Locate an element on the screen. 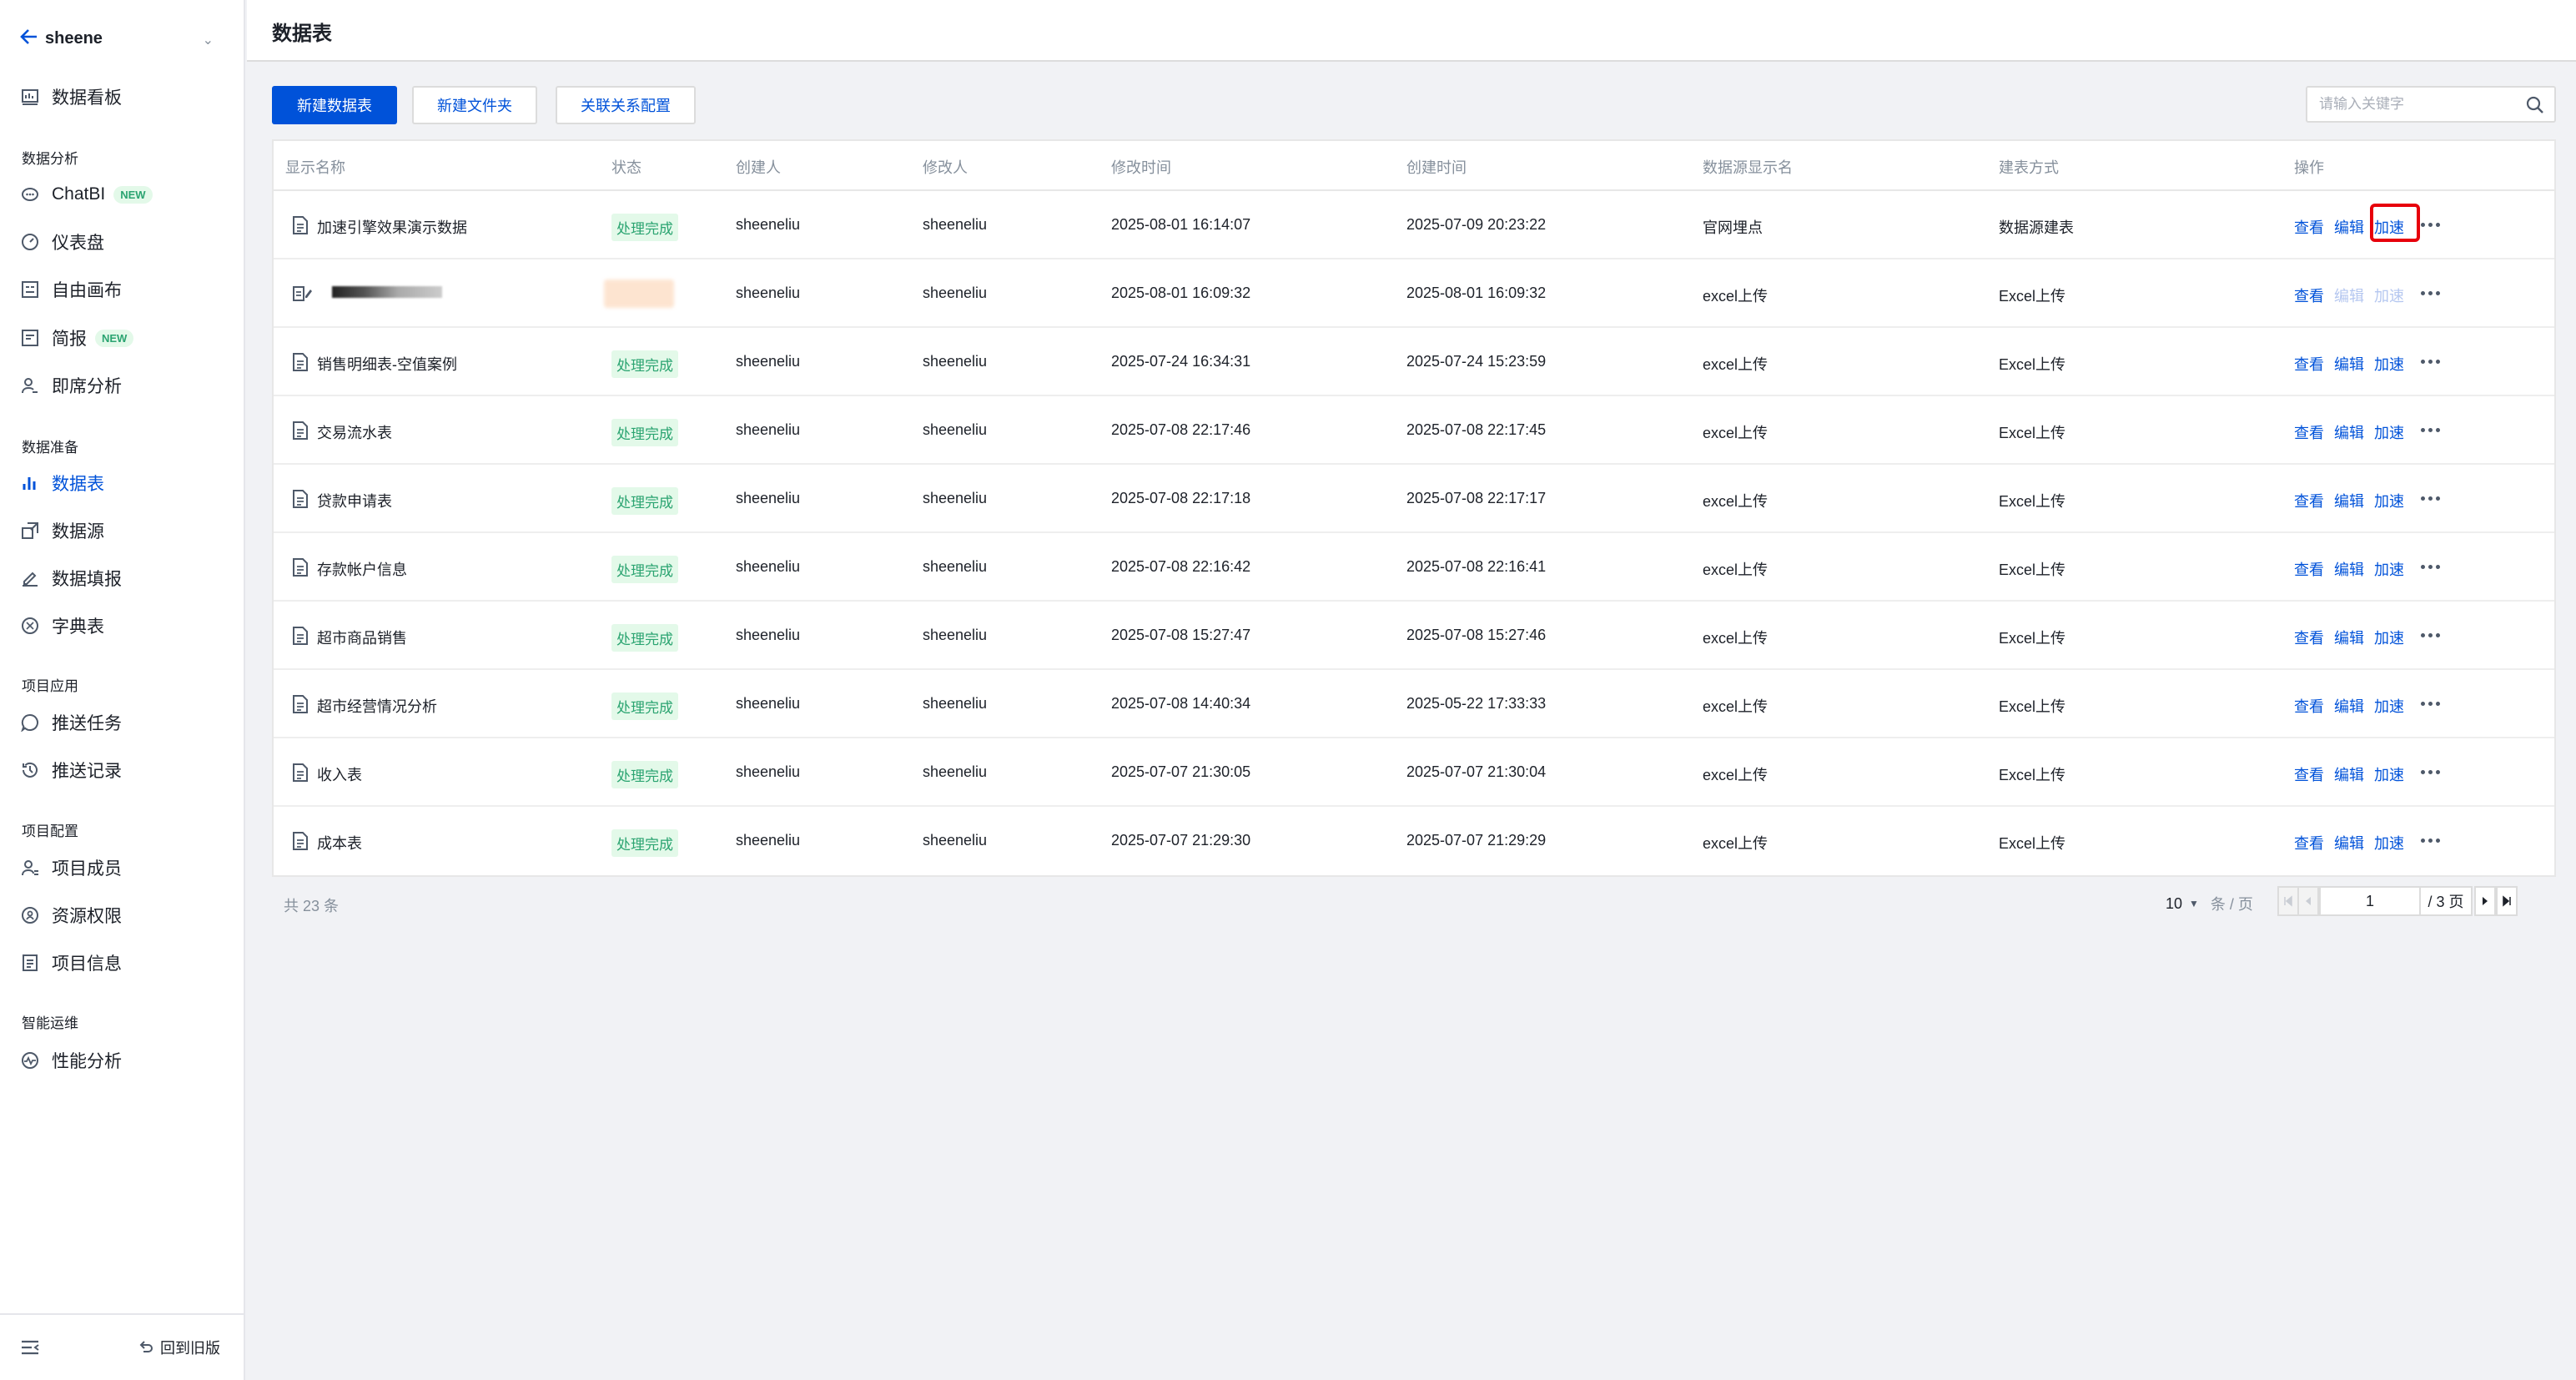 The height and width of the screenshot is (1380, 2576). modified-time-cell: 2025-08-01 16:14:07 is located at coordinates (1181, 224).